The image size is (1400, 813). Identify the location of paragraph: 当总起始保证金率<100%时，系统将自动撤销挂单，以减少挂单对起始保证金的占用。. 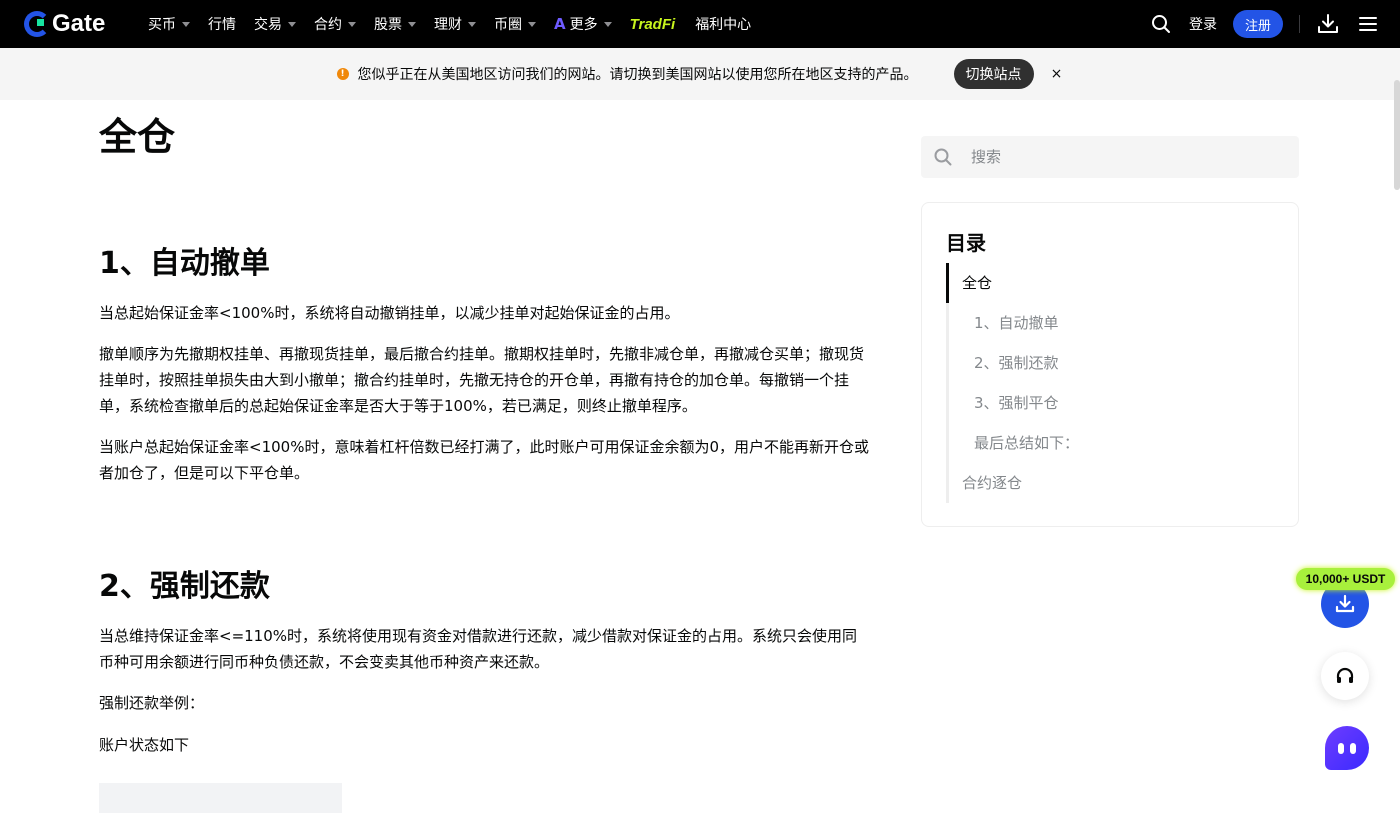
(389, 313).